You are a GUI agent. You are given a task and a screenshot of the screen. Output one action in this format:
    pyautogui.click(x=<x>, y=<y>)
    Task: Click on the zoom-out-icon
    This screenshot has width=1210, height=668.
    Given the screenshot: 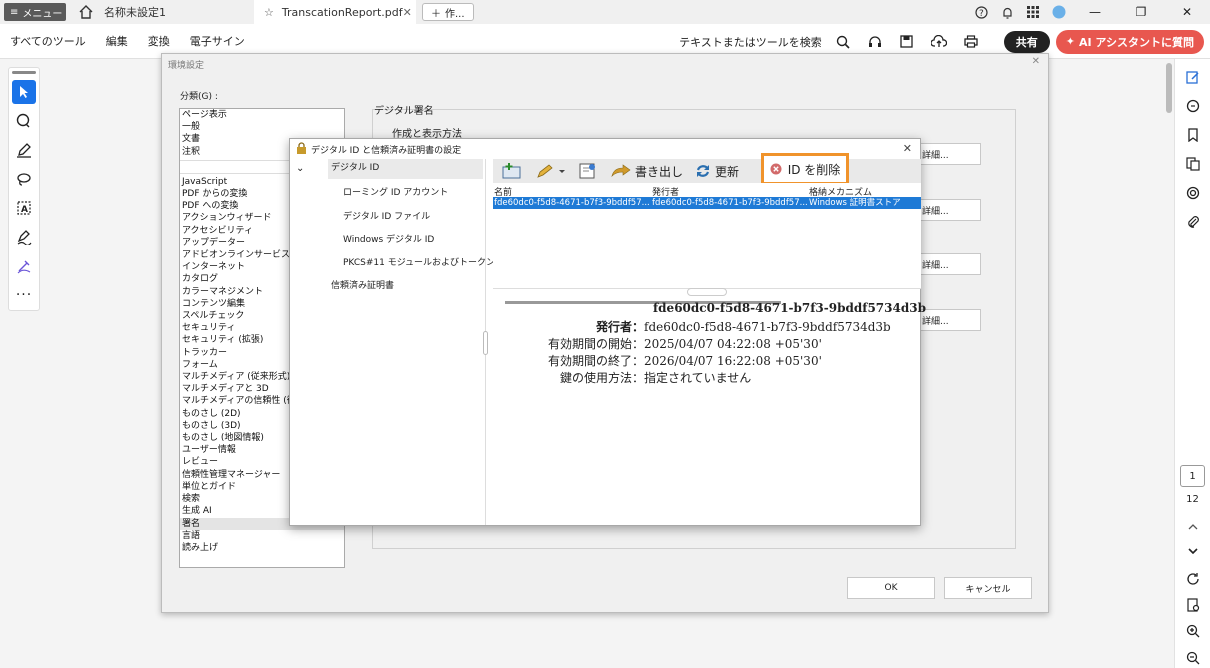 What is the action you would take?
    pyautogui.click(x=1192, y=655)
    